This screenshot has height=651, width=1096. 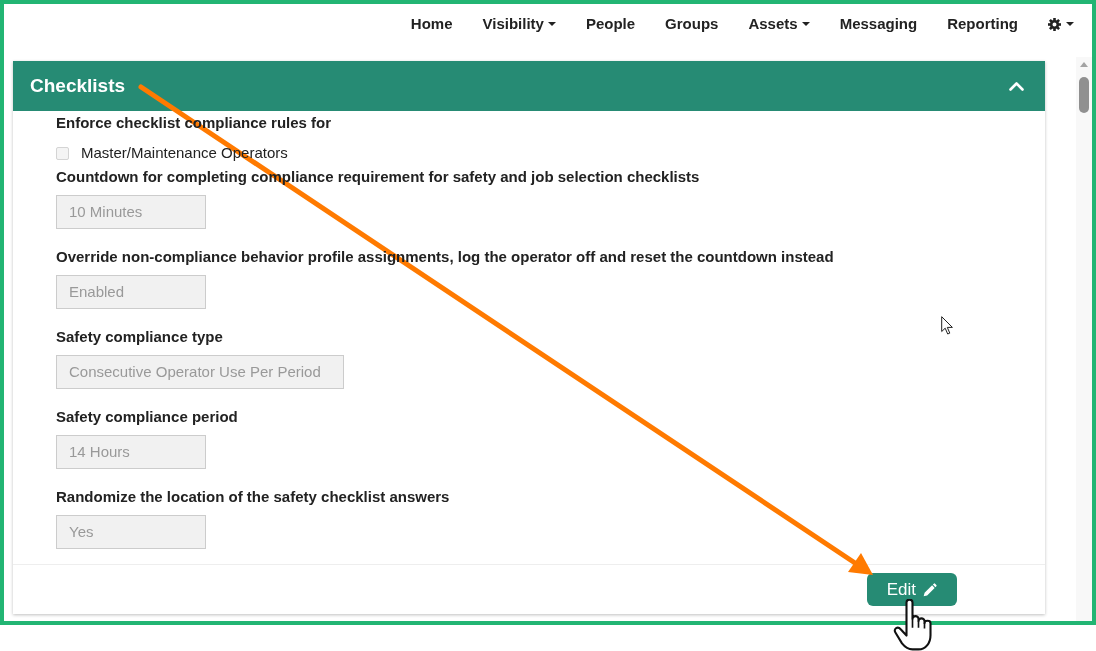 I want to click on nav-link: People, so click(x=610, y=24).